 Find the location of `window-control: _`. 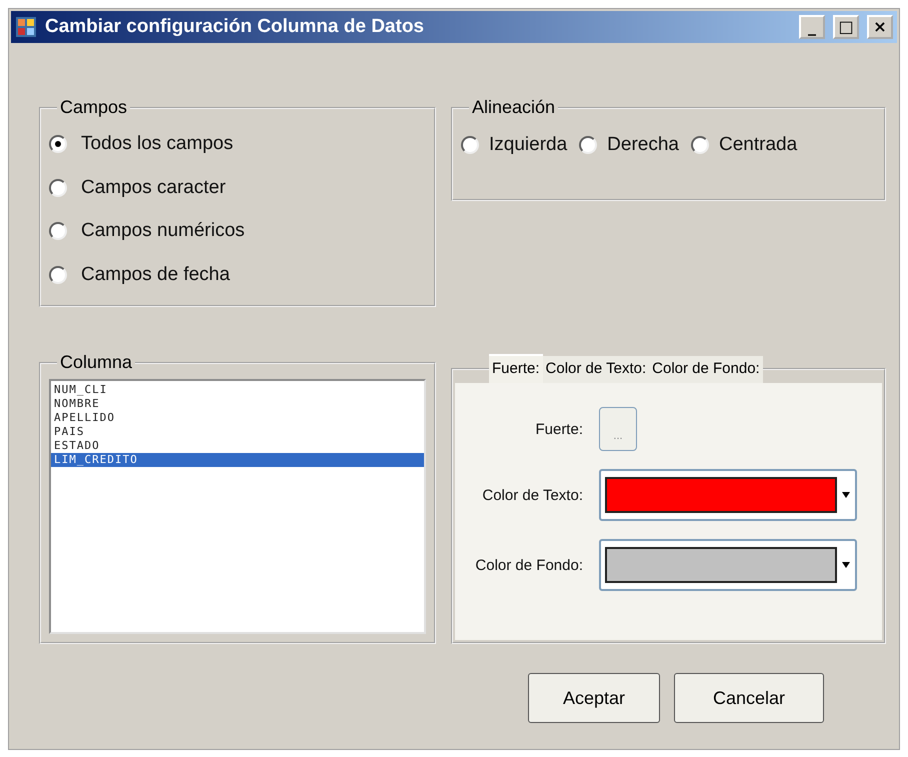

window-control: _ is located at coordinates (812, 27).